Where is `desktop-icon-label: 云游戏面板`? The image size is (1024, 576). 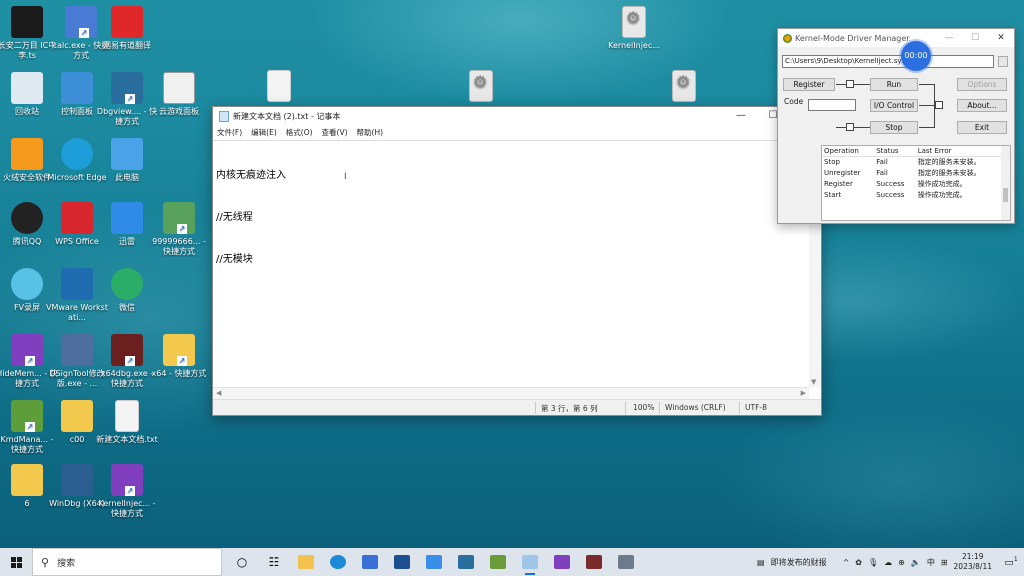 desktop-icon-label: 云游戏面板 is located at coordinates (179, 111).